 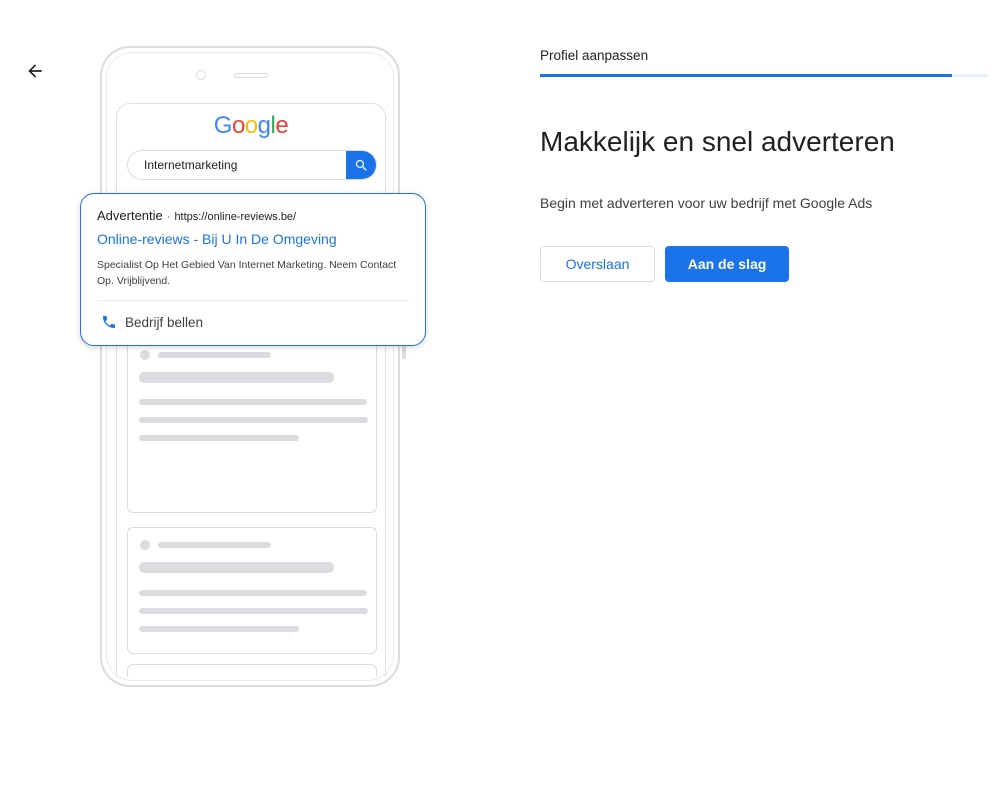 I want to click on ad-title: Online-reviews - Bij U In De Omgeving, so click(x=217, y=239).